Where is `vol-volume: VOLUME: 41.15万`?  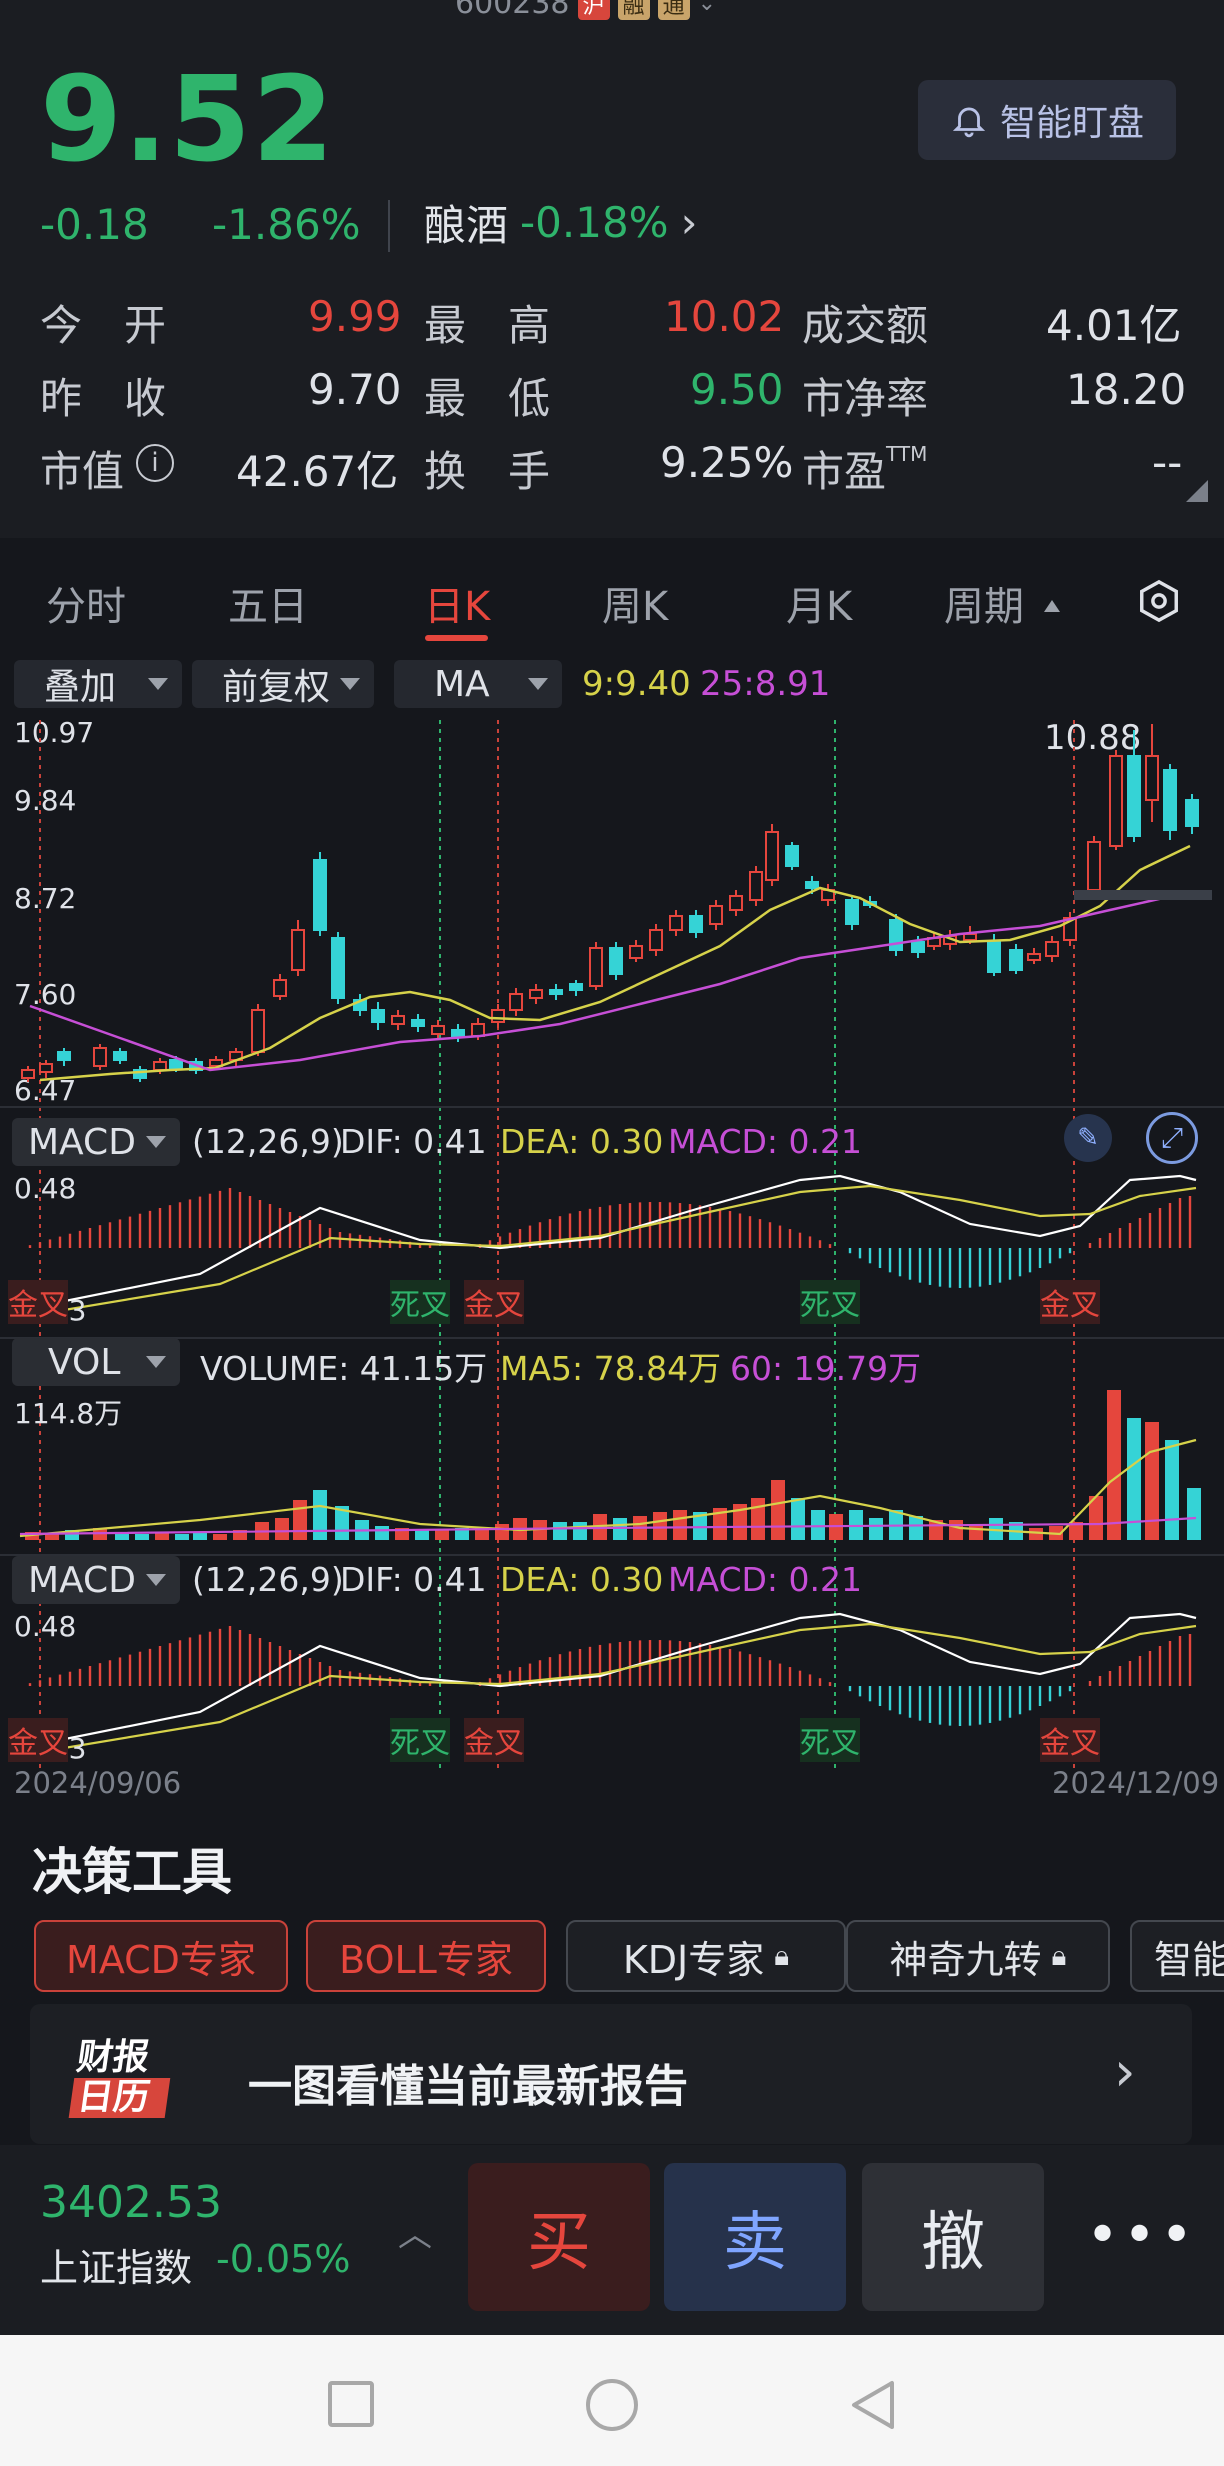
vol-volume: VOLUME: 41.15万 is located at coordinates (344, 1368).